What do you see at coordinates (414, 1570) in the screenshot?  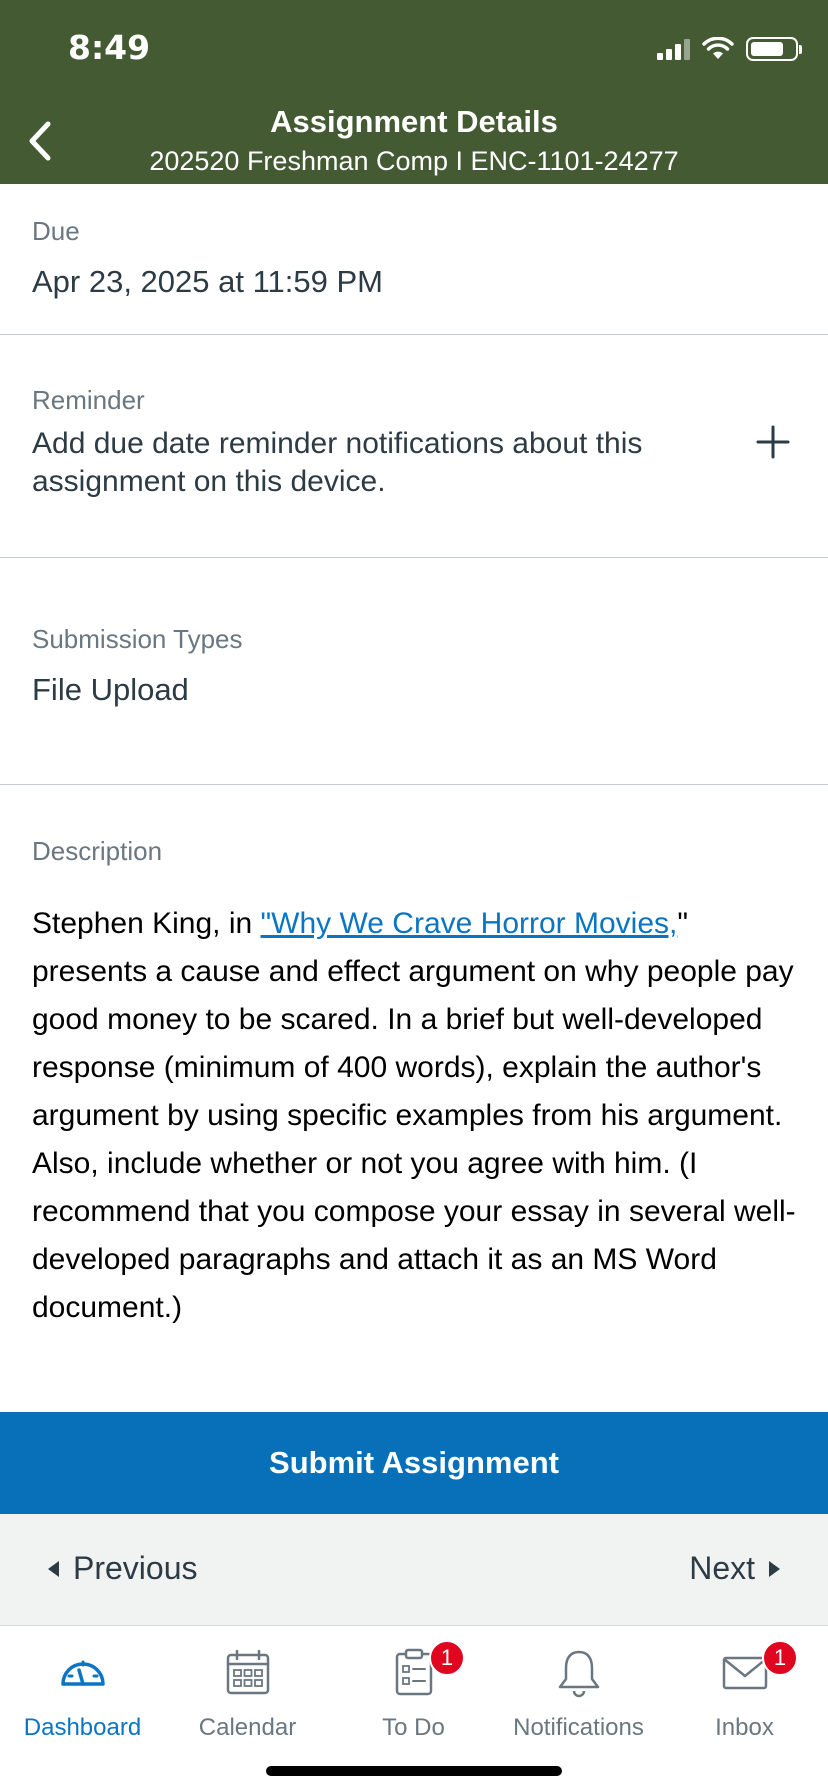 I see `pager-bar: Previous Next` at bounding box center [414, 1570].